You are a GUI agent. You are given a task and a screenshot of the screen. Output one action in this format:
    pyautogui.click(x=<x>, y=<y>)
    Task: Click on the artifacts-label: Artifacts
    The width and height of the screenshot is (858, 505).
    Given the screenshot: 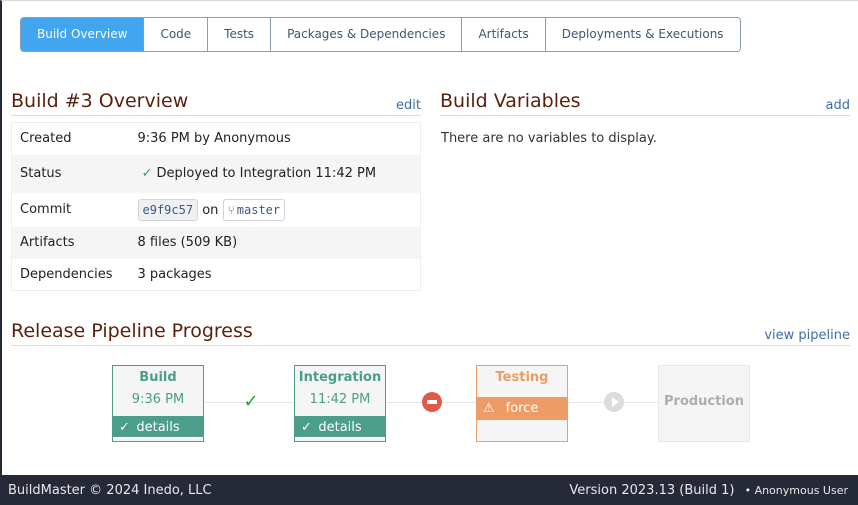 What is the action you would take?
    pyautogui.click(x=47, y=242)
    